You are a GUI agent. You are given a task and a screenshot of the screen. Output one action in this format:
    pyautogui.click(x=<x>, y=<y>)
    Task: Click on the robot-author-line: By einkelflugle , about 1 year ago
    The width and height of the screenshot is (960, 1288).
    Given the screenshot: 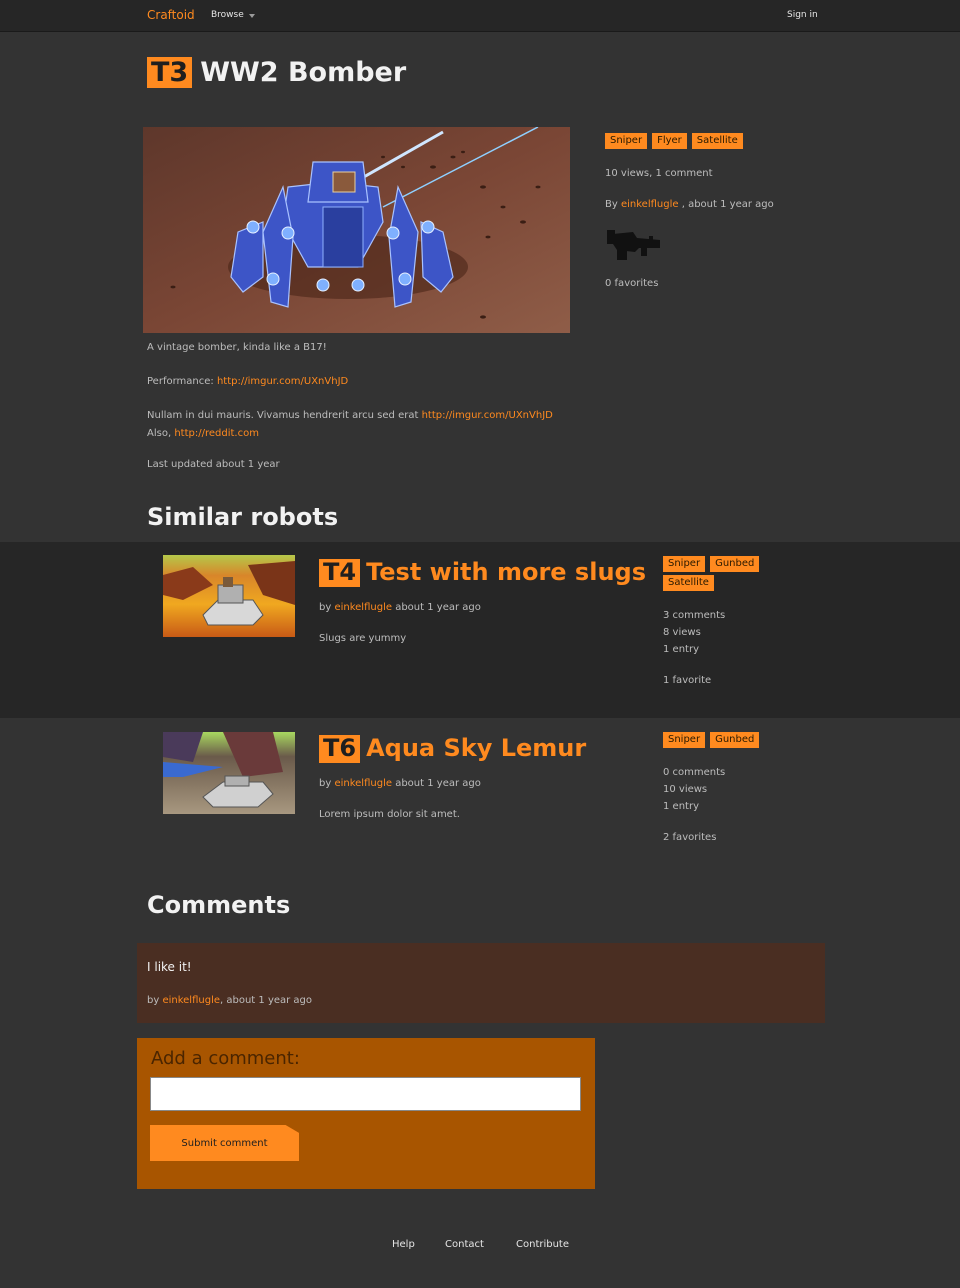 What is the action you would take?
    pyautogui.click(x=689, y=204)
    